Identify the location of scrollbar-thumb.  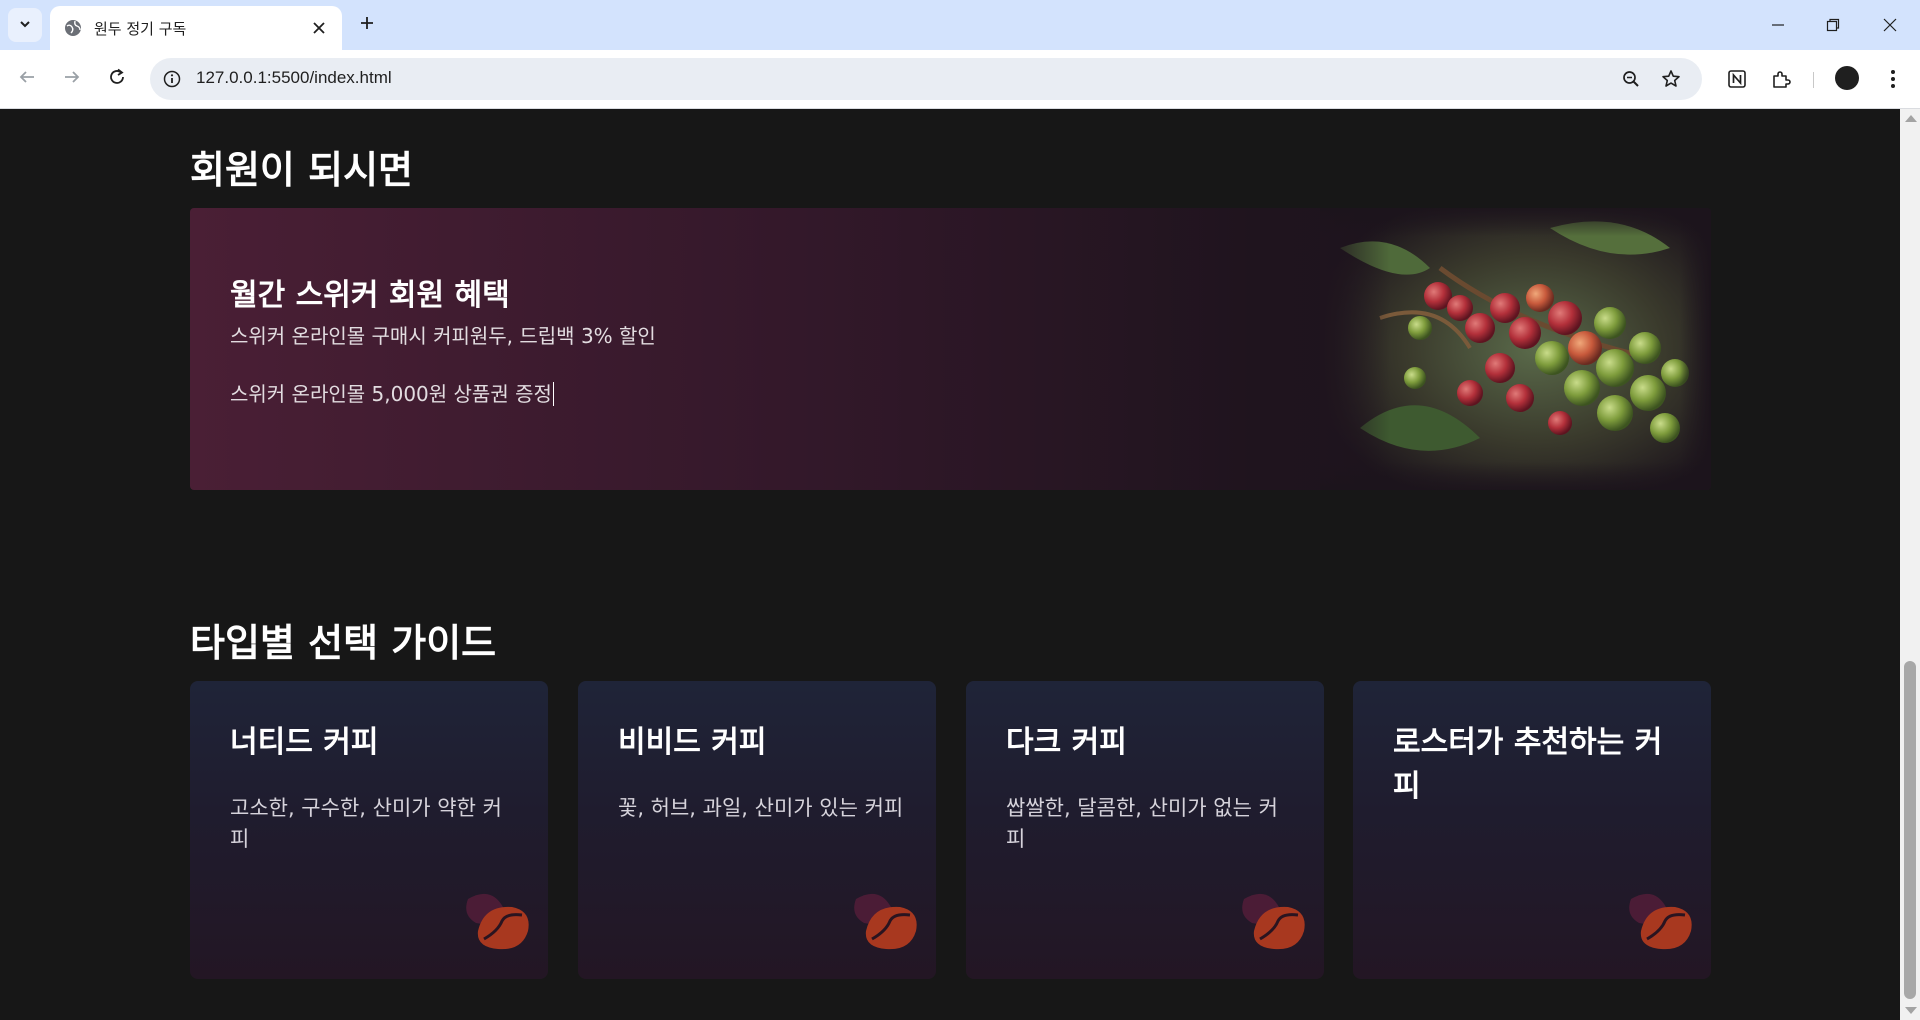
(1910, 830).